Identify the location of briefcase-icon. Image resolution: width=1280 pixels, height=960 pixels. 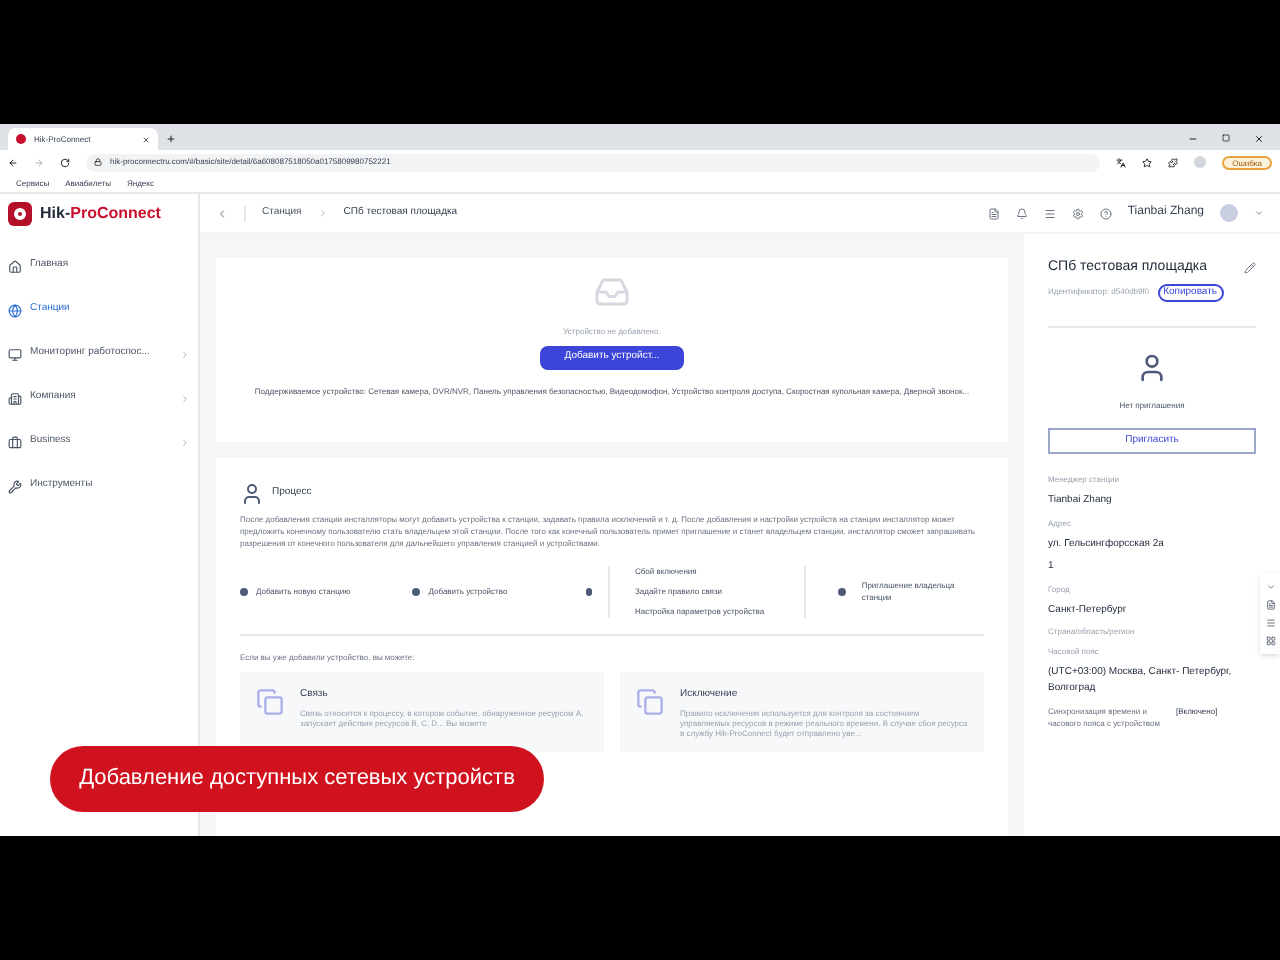
(15, 442).